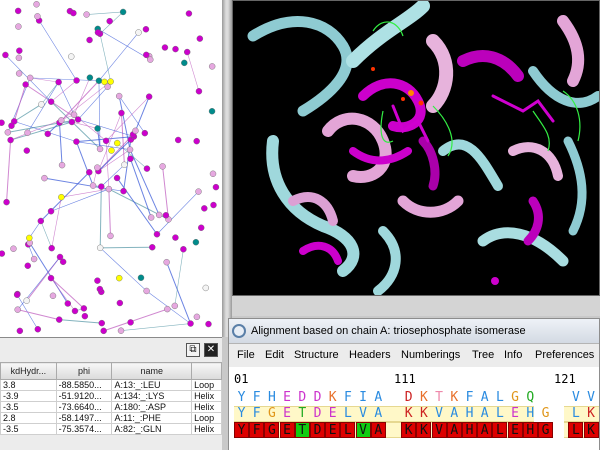 The image size is (600, 450). What do you see at coordinates (241, 398) in the screenshot?
I see `residue: Y` at bounding box center [241, 398].